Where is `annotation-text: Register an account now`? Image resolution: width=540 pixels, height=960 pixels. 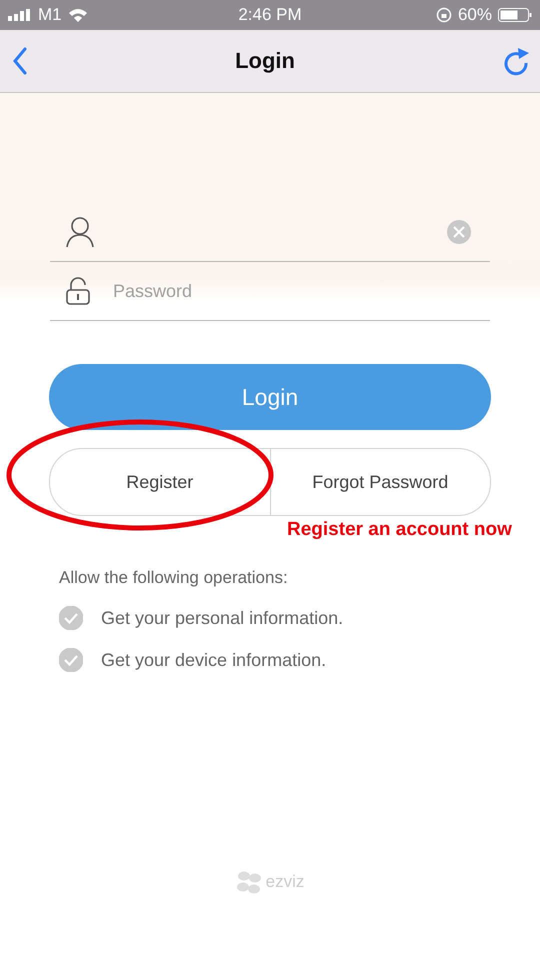
annotation-text: Register an account now is located at coordinates (399, 530).